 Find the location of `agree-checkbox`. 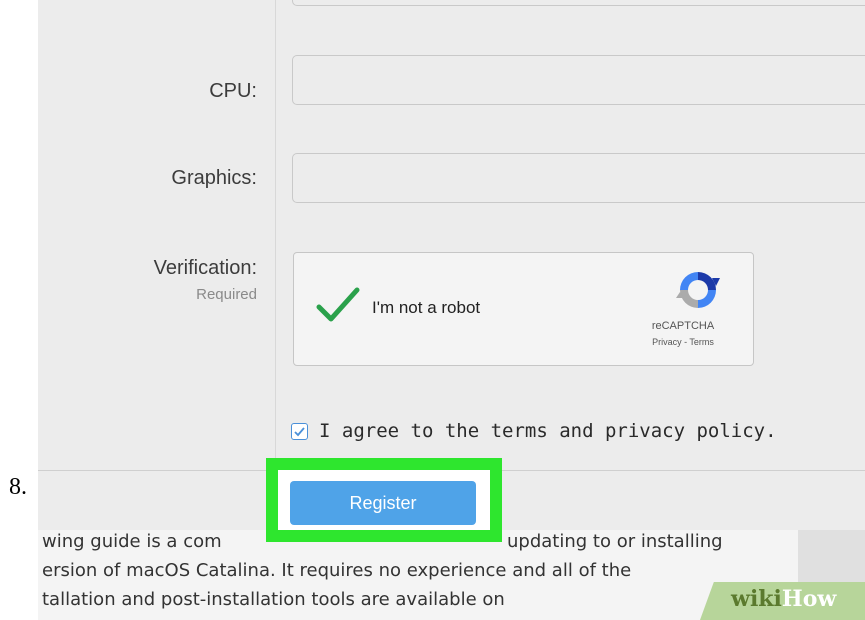

agree-checkbox is located at coordinates (299, 431).